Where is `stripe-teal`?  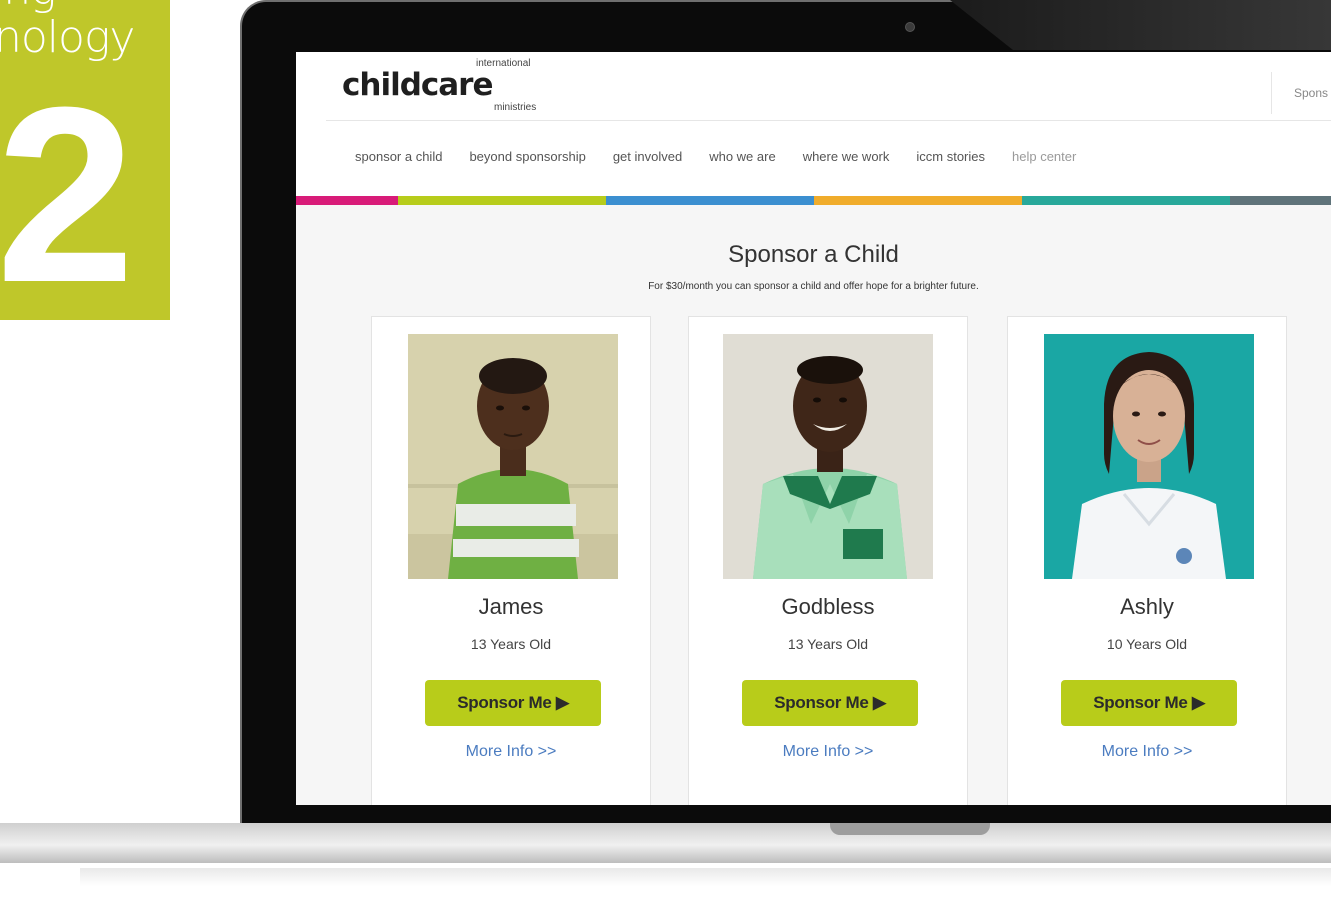
stripe-teal is located at coordinates (1126, 200).